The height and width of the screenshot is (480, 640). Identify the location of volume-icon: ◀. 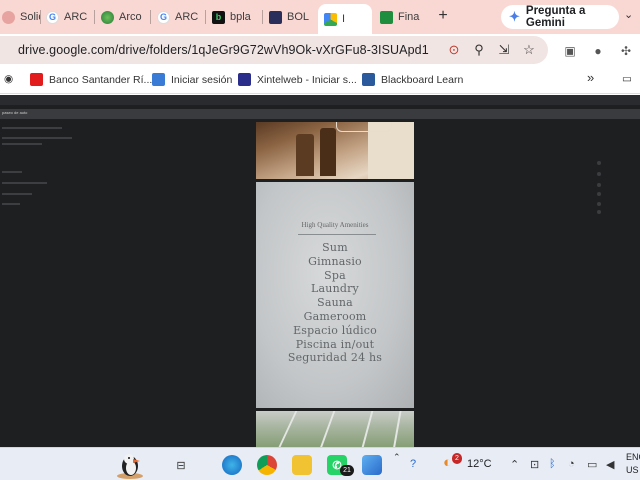
(610, 464).